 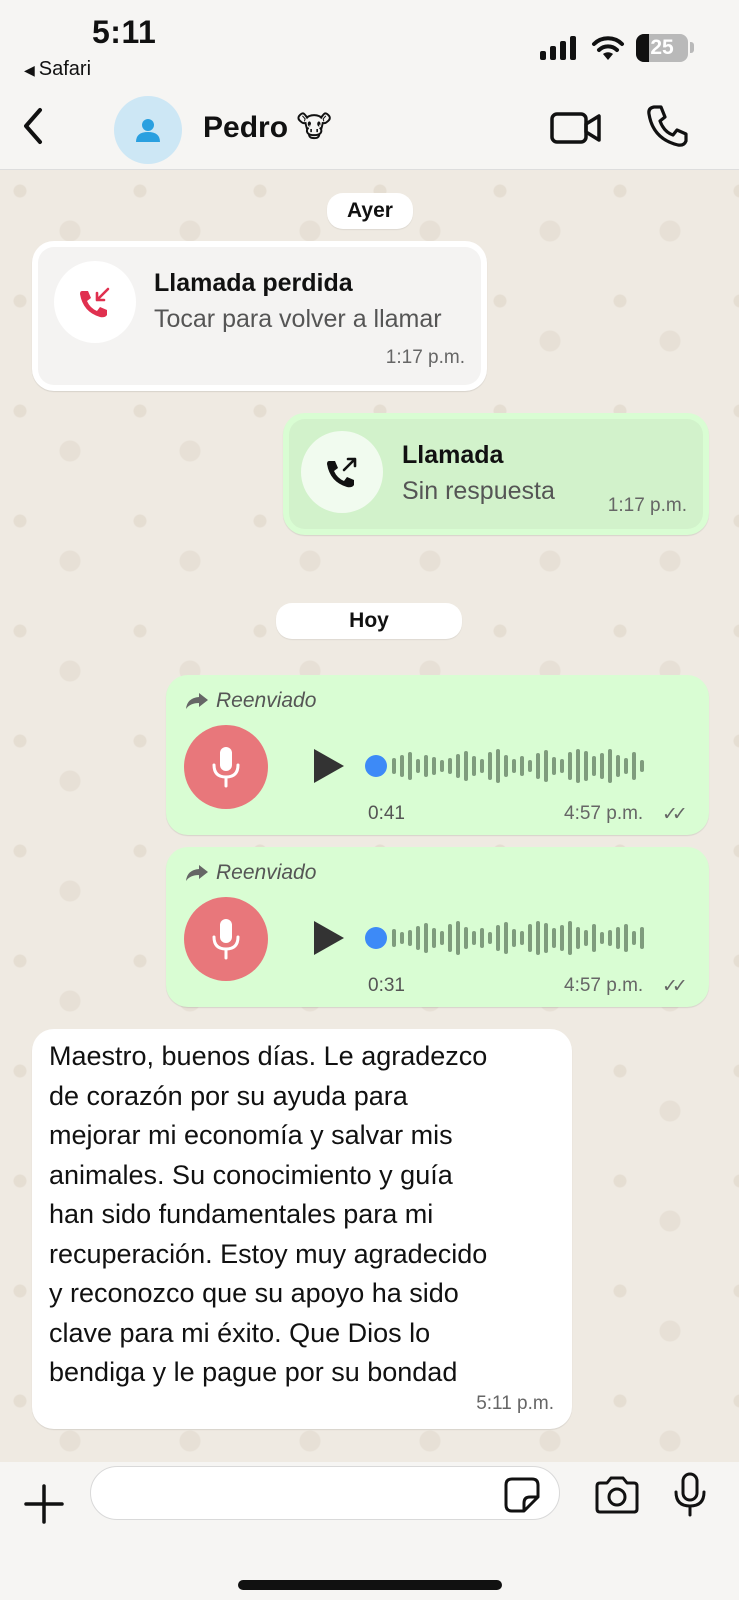 I want to click on message-line: y reconozco que su apoyo ha sido, so click(x=254, y=1293).